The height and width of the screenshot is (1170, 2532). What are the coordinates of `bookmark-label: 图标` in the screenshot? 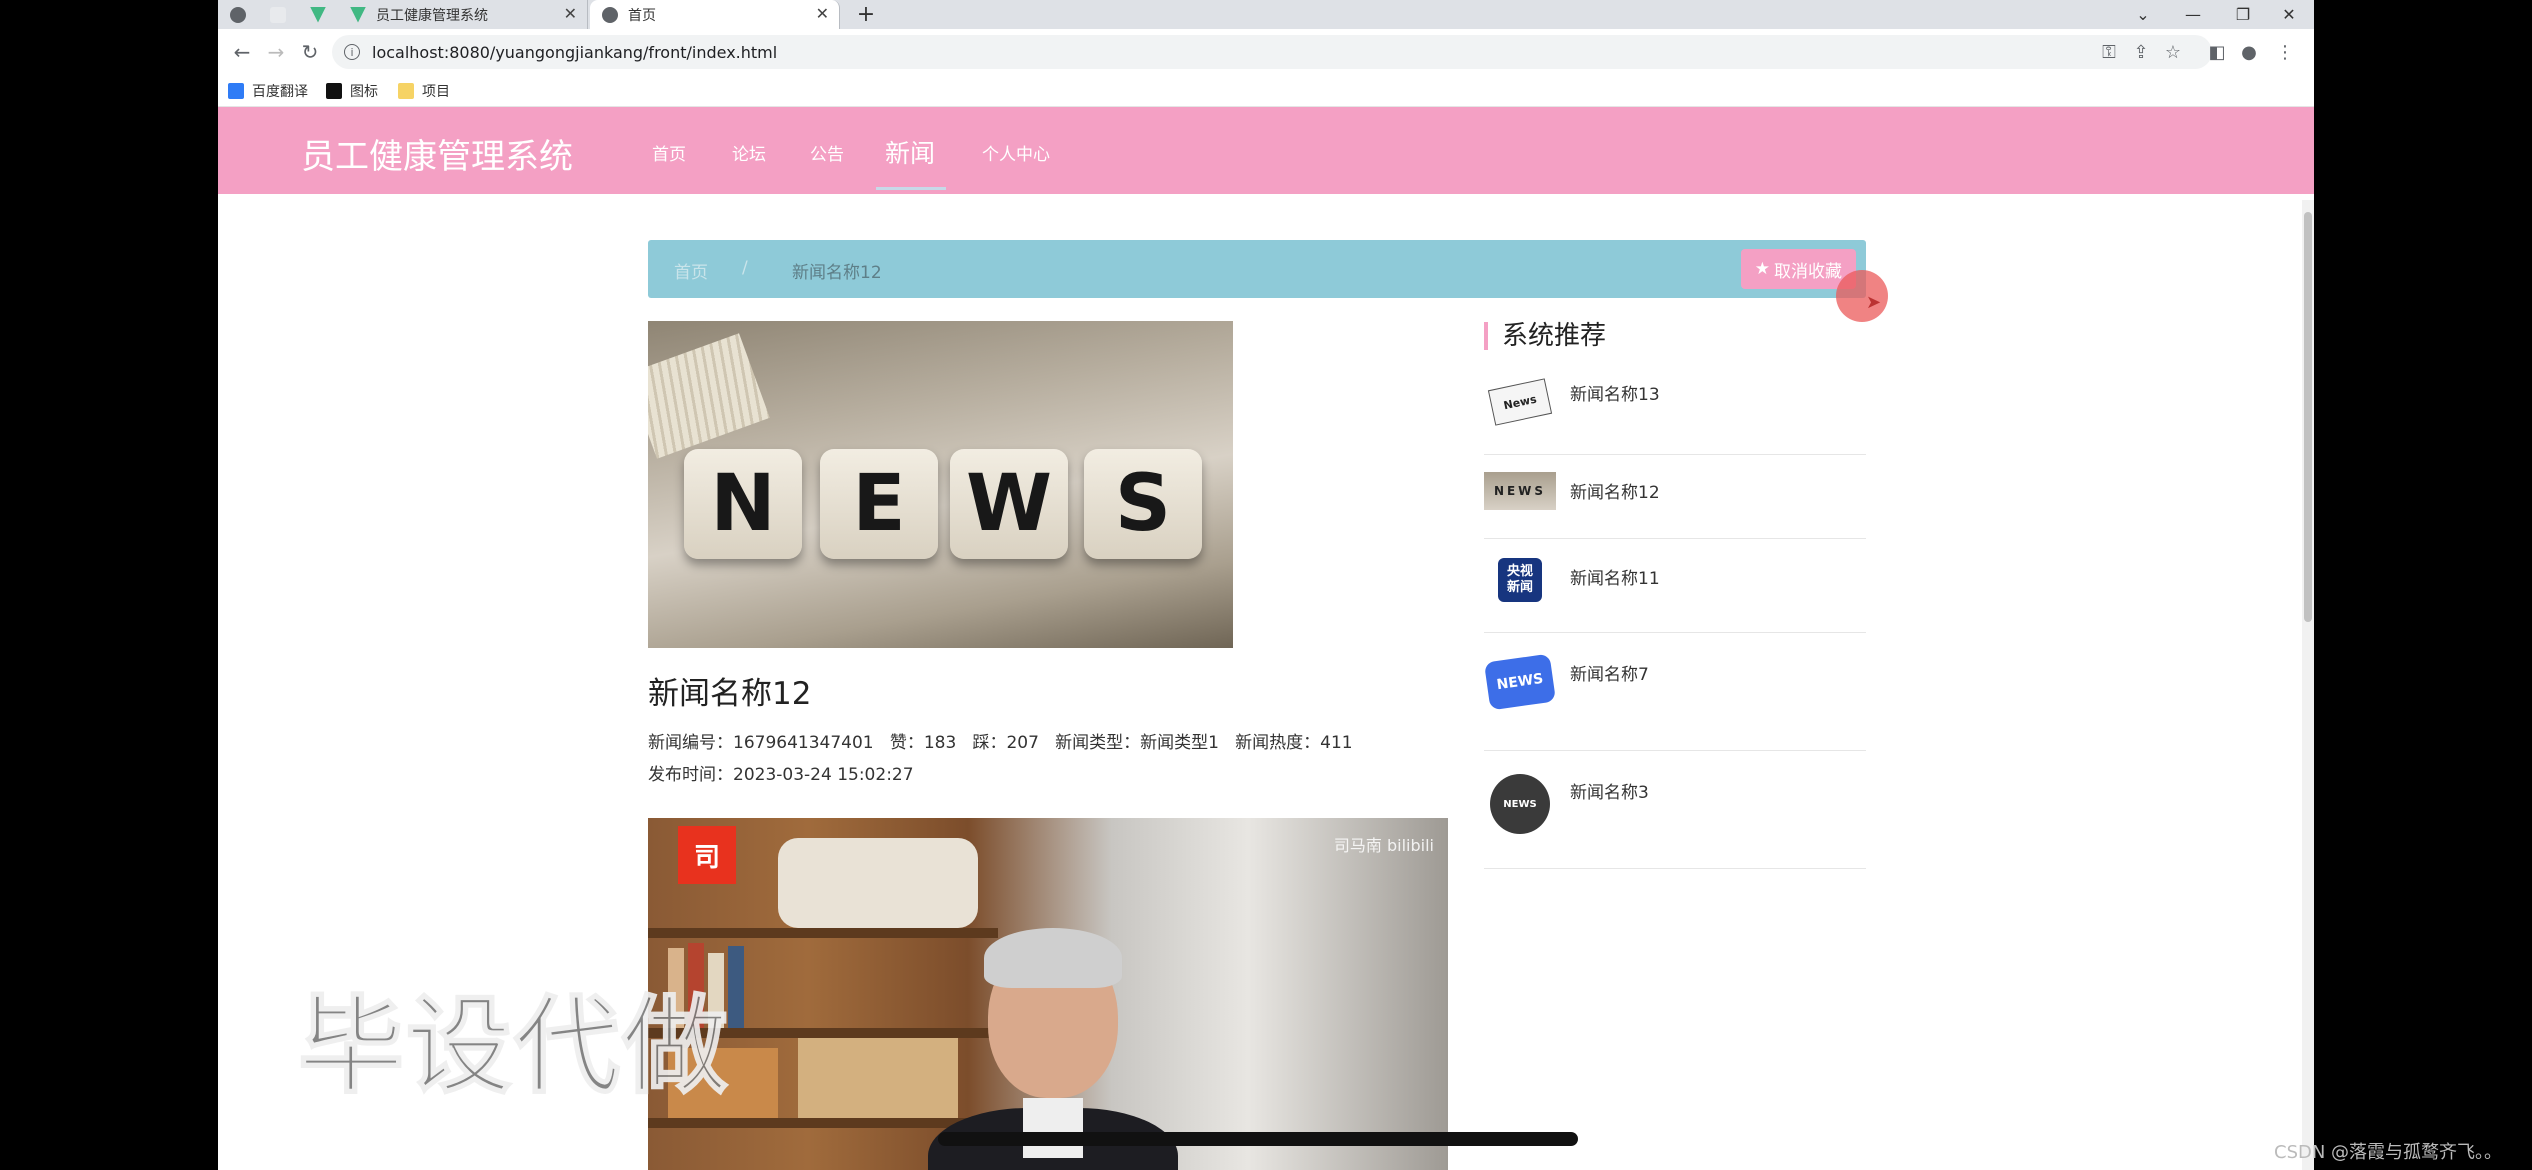 It's located at (364, 92).